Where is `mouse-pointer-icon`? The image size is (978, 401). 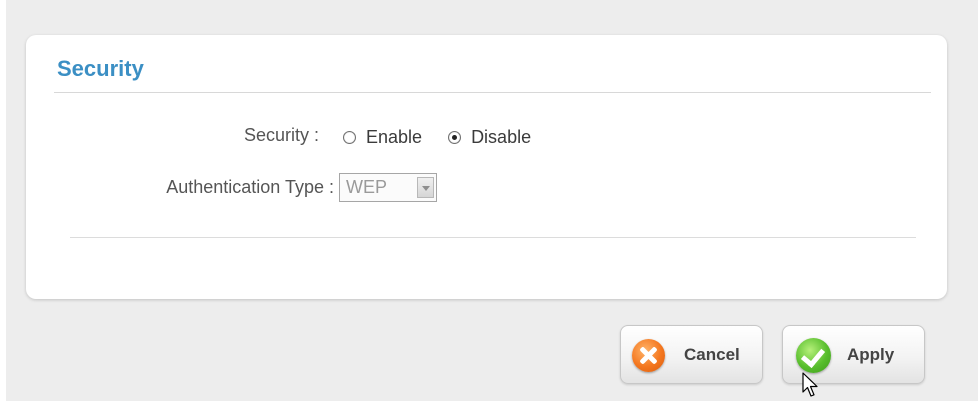
mouse-pointer-icon is located at coordinates (810, 384).